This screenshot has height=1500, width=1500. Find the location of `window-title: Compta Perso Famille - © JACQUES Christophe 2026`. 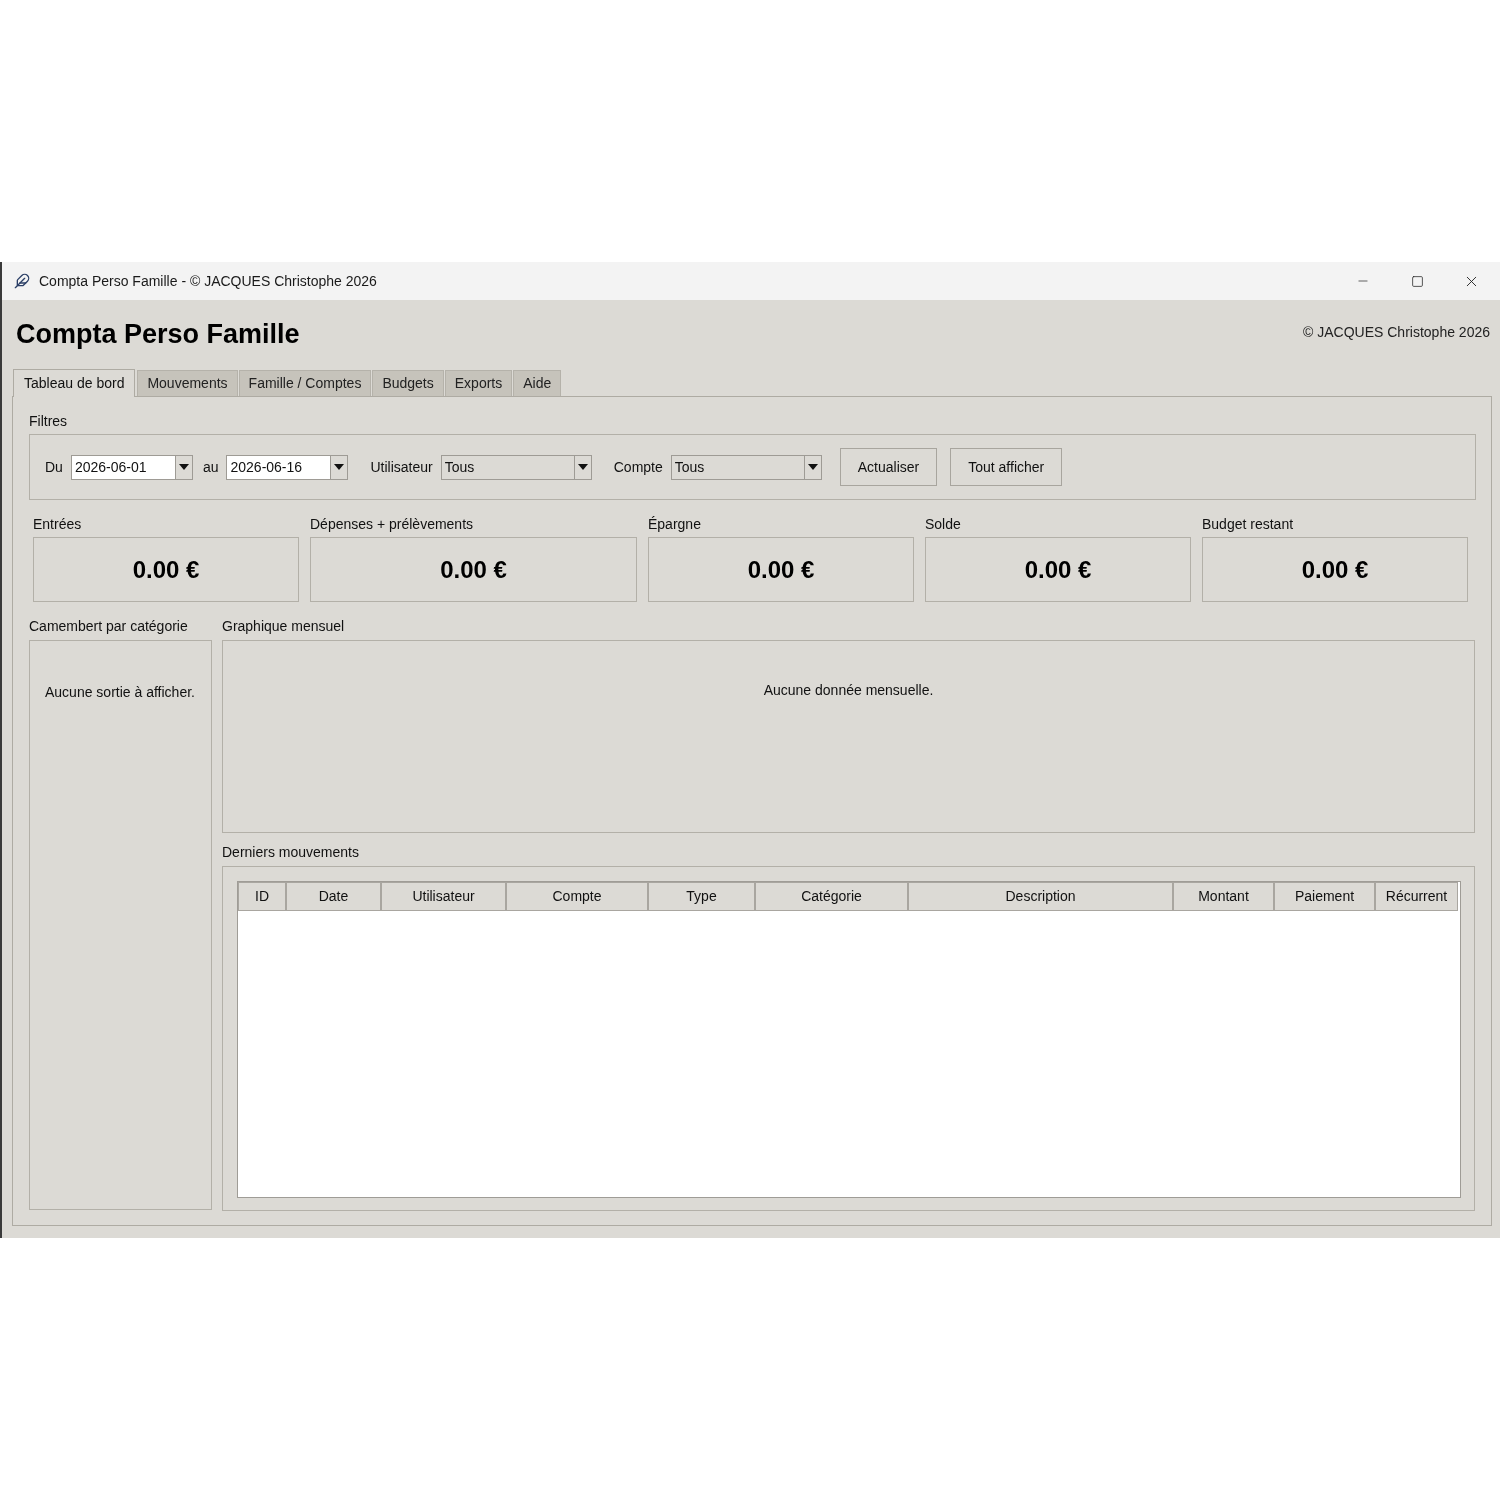

window-title: Compta Perso Famille - © JACQUES Christophe 2026 is located at coordinates (208, 281).